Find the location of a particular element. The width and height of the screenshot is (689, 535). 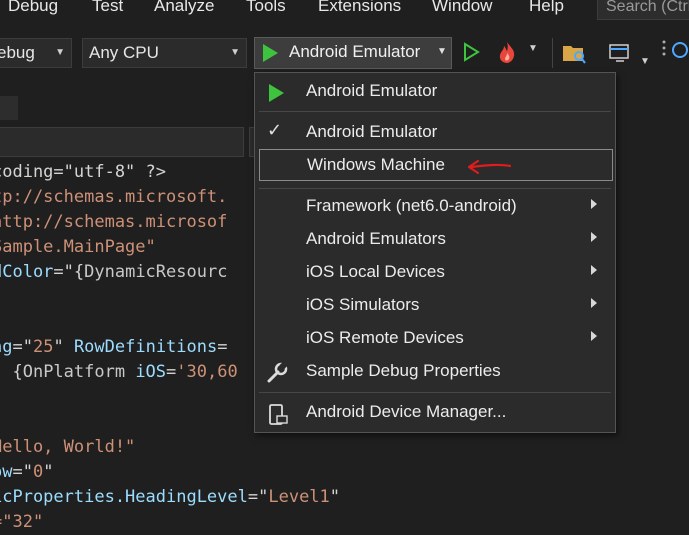

code-line: ="32" is located at coordinates (21, 522).